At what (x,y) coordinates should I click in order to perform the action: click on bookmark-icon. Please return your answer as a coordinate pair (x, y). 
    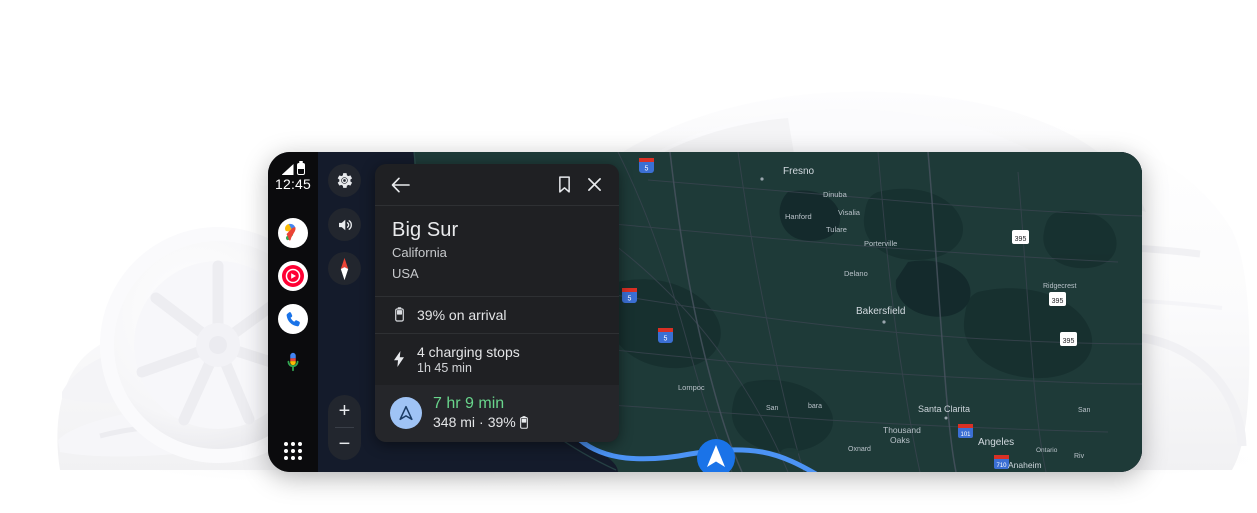
    Looking at the image, I should click on (564, 185).